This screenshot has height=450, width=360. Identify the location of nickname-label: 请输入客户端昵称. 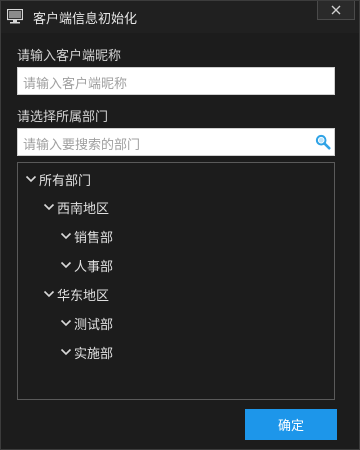
(69, 56).